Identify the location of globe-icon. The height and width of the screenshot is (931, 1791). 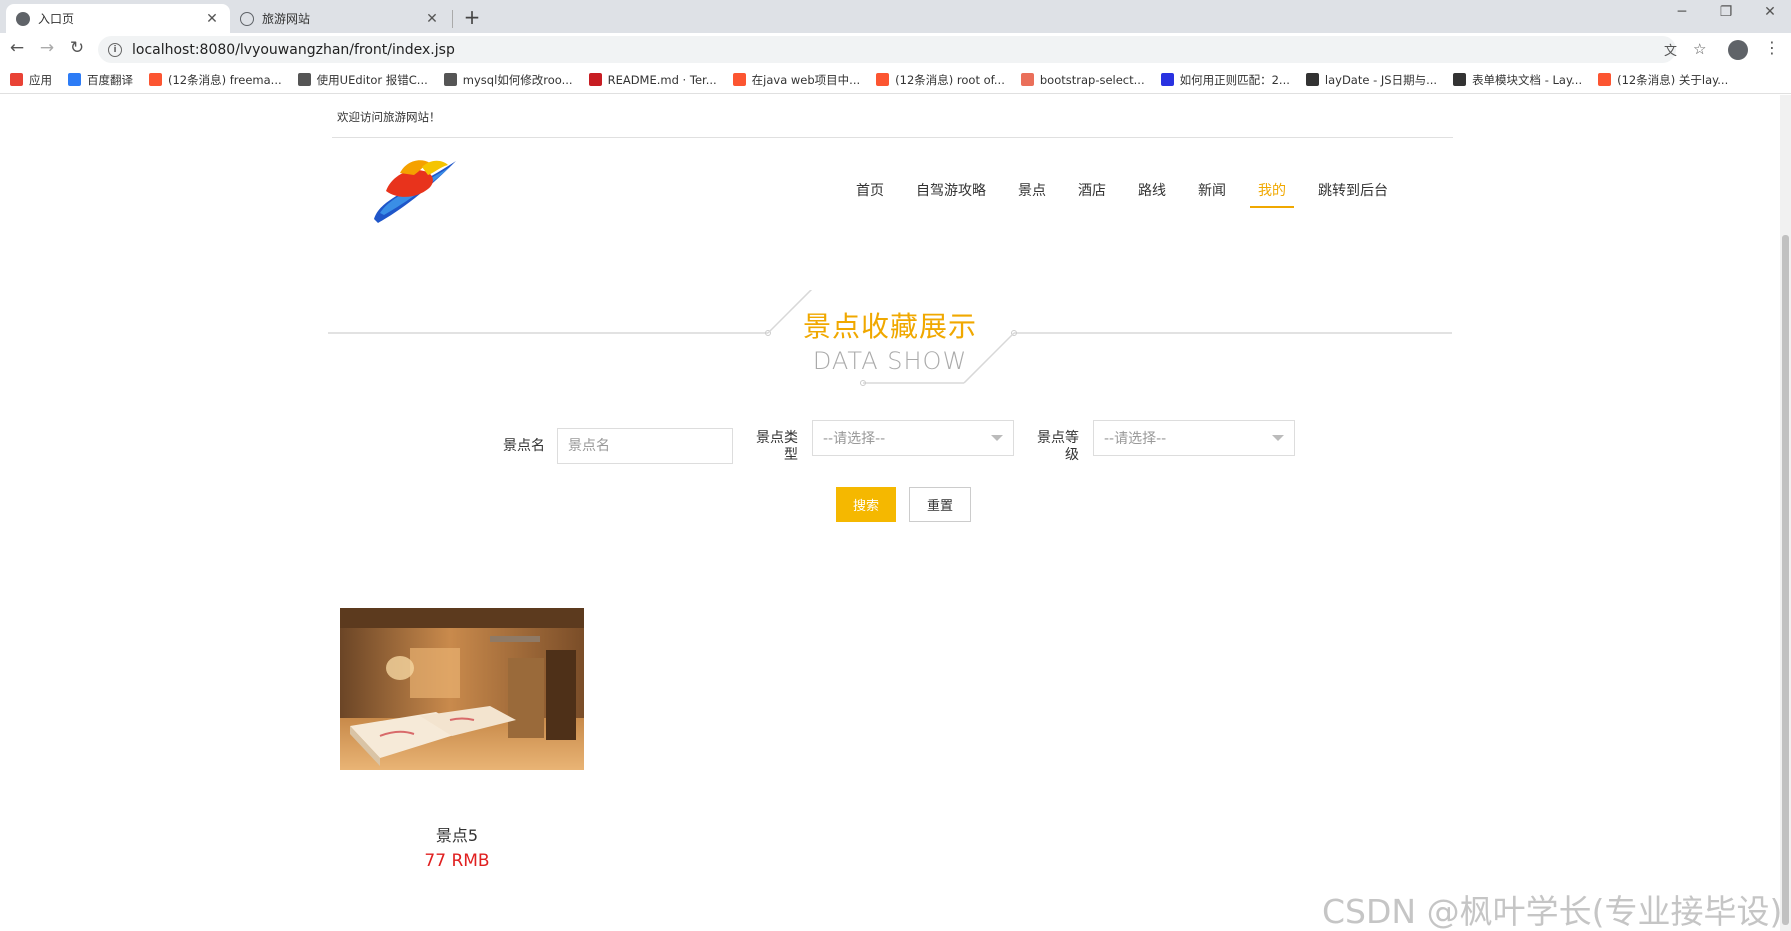
(23, 18).